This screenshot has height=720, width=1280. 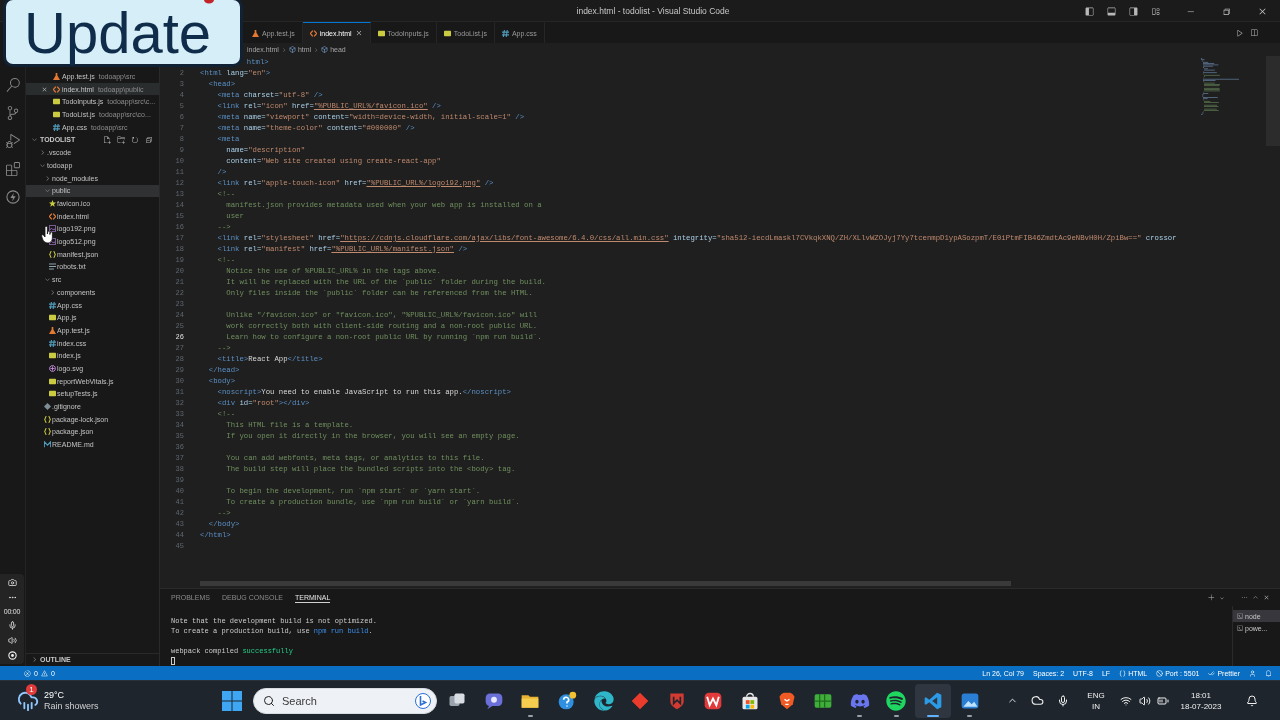 What do you see at coordinates (1096, 695) in the screenshot?
I see `input-language: ENG` at bounding box center [1096, 695].